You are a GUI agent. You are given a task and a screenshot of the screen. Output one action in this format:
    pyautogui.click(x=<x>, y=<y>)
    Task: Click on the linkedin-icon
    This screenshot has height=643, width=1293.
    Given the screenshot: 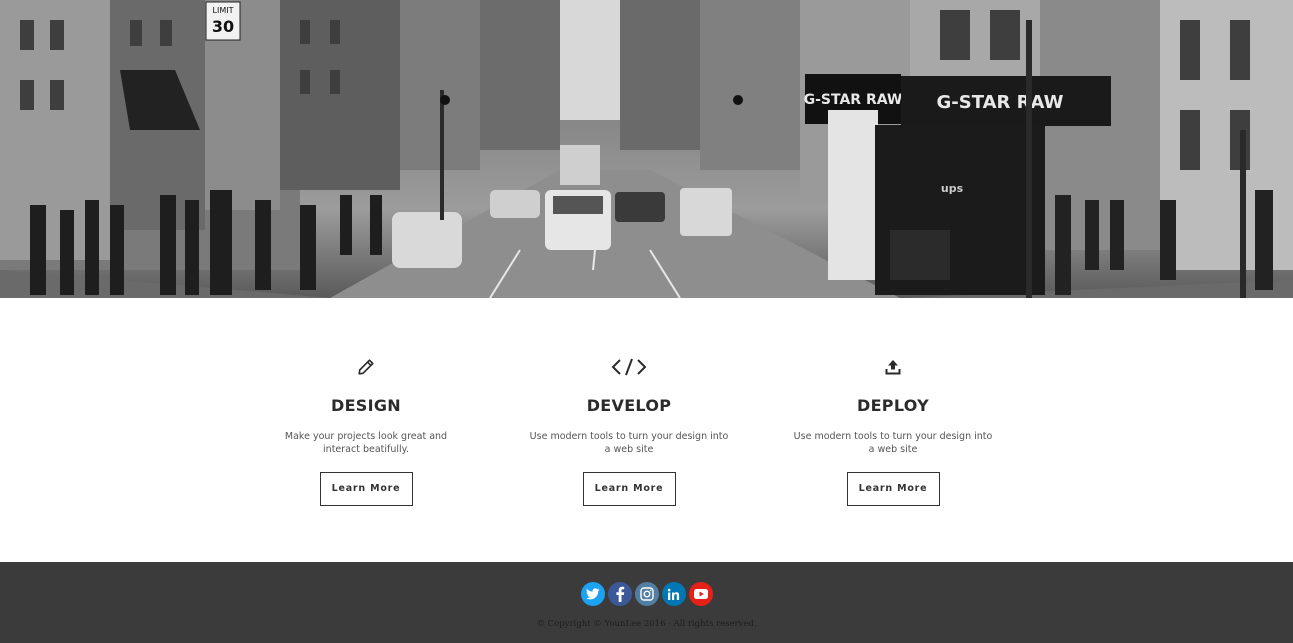 What is the action you would take?
    pyautogui.click(x=673, y=594)
    